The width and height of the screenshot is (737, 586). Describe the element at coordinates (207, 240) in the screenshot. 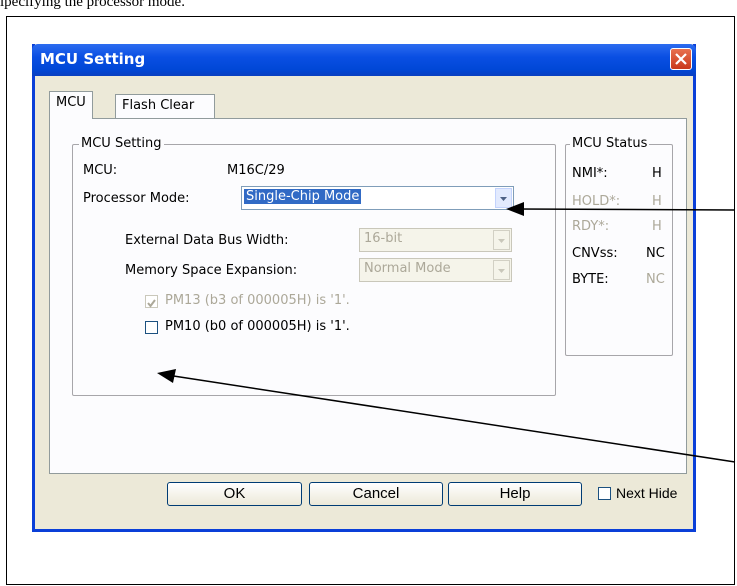

I see `external-data-bus-width-label: External Data Bus Width:` at that location.